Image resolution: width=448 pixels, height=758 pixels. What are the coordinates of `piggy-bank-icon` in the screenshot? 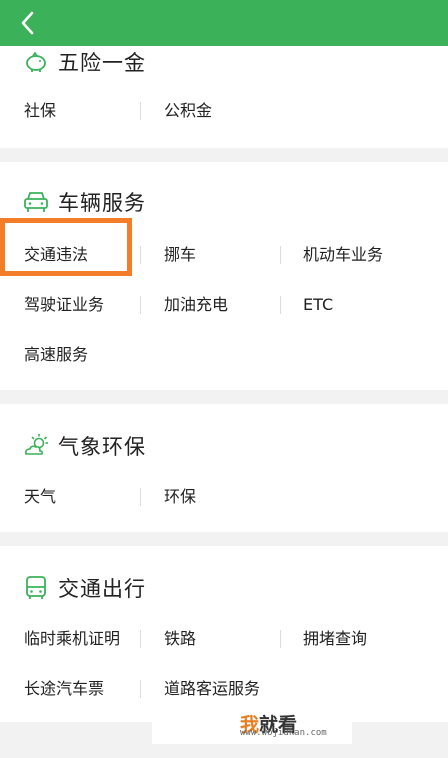 It's located at (36, 61).